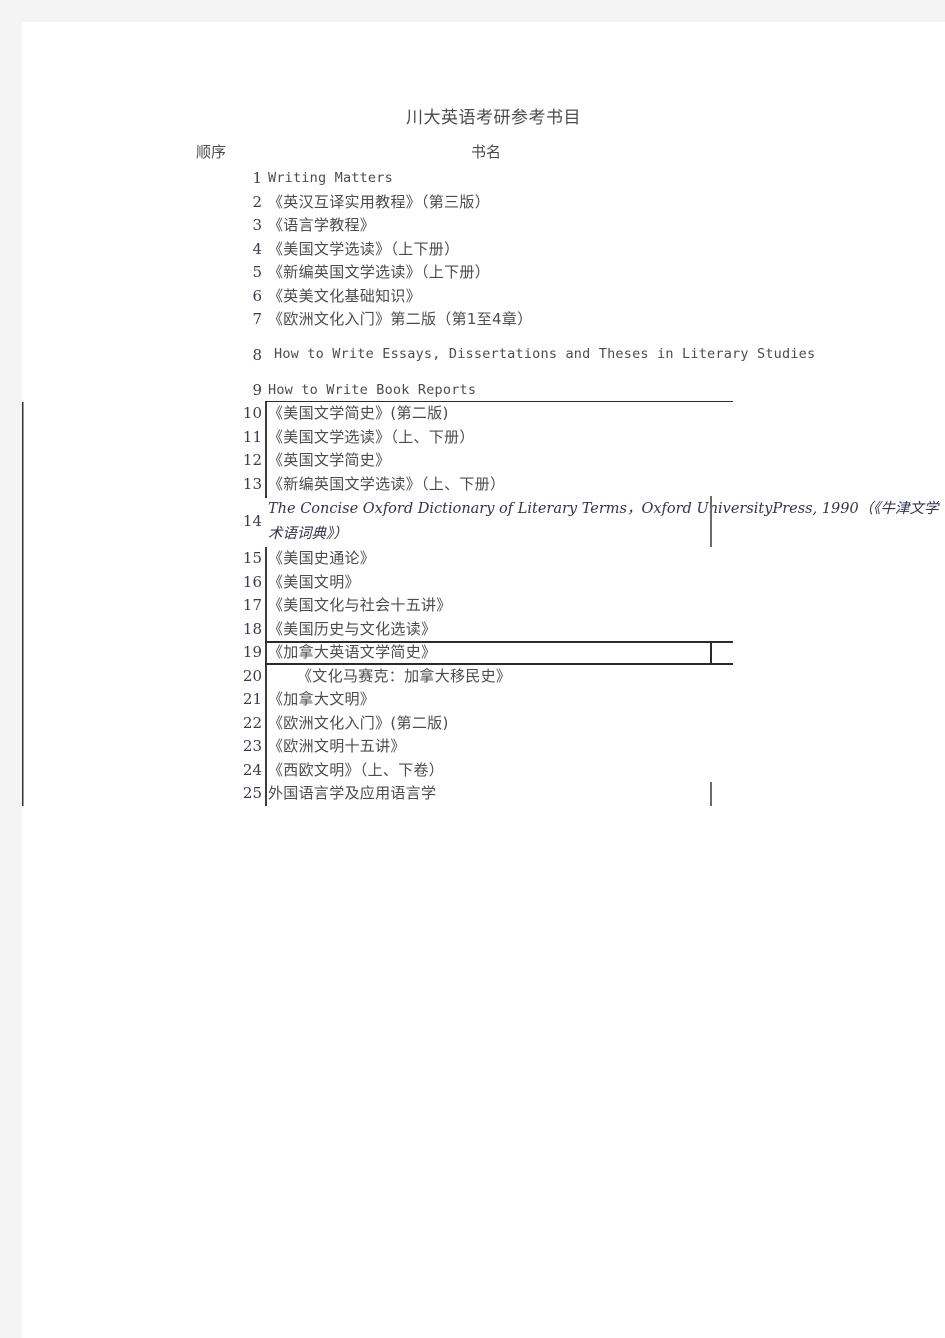  Describe the element at coordinates (252, 436) in the screenshot. I see `row-number: 11` at that location.